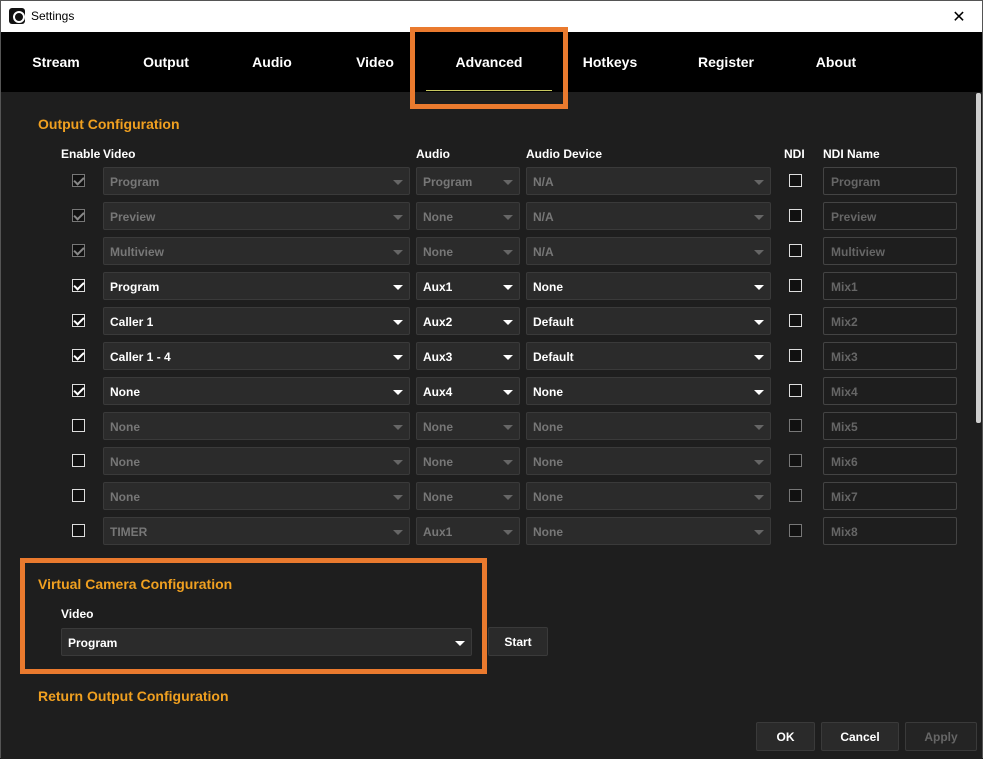 This screenshot has width=983, height=759. Describe the element at coordinates (256, 321) in the screenshot. I see `video-select: Caller 1` at that location.